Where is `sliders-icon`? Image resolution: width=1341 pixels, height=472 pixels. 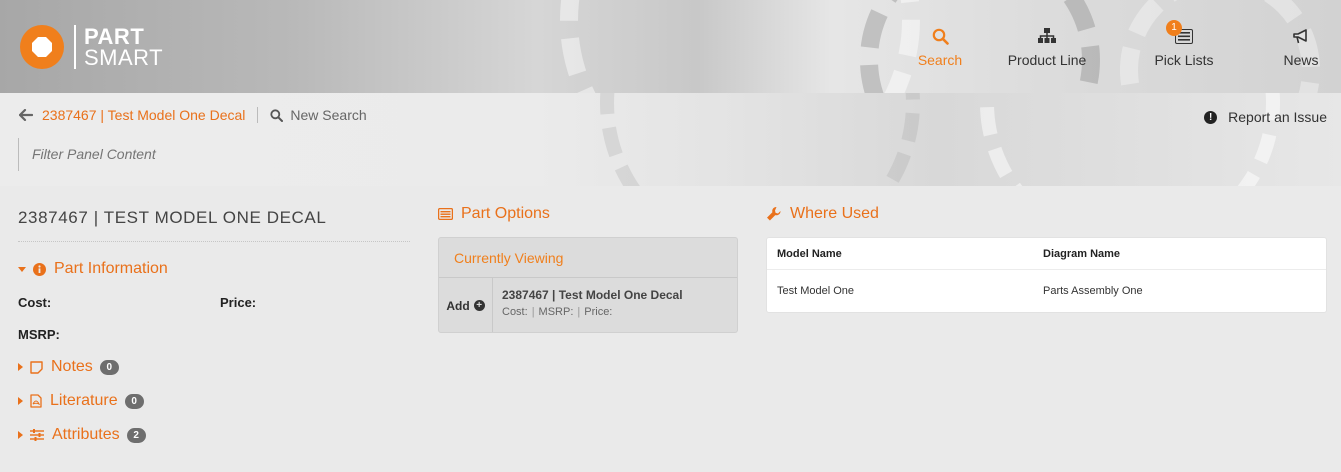
sliders-icon is located at coordinates (37, 435).